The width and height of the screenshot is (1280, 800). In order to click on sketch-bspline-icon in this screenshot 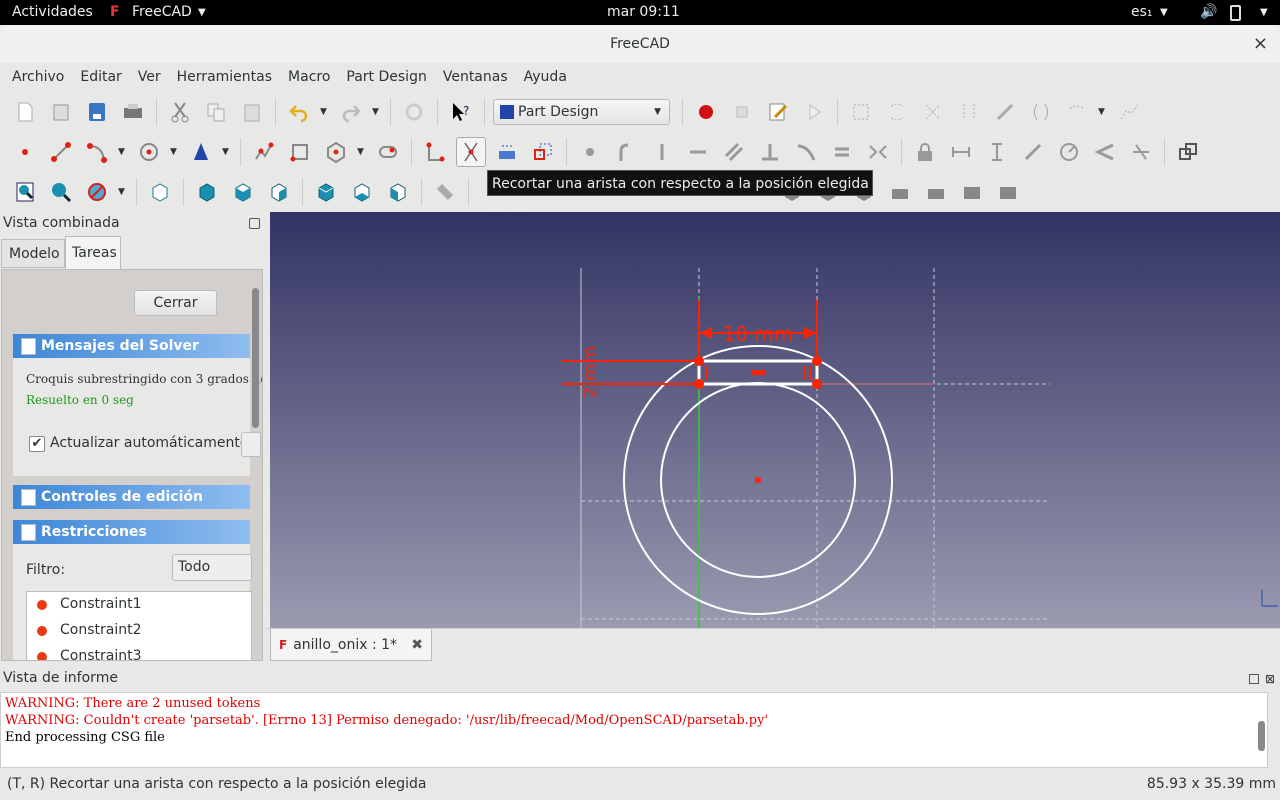, I will do `click(1129, 112)`.